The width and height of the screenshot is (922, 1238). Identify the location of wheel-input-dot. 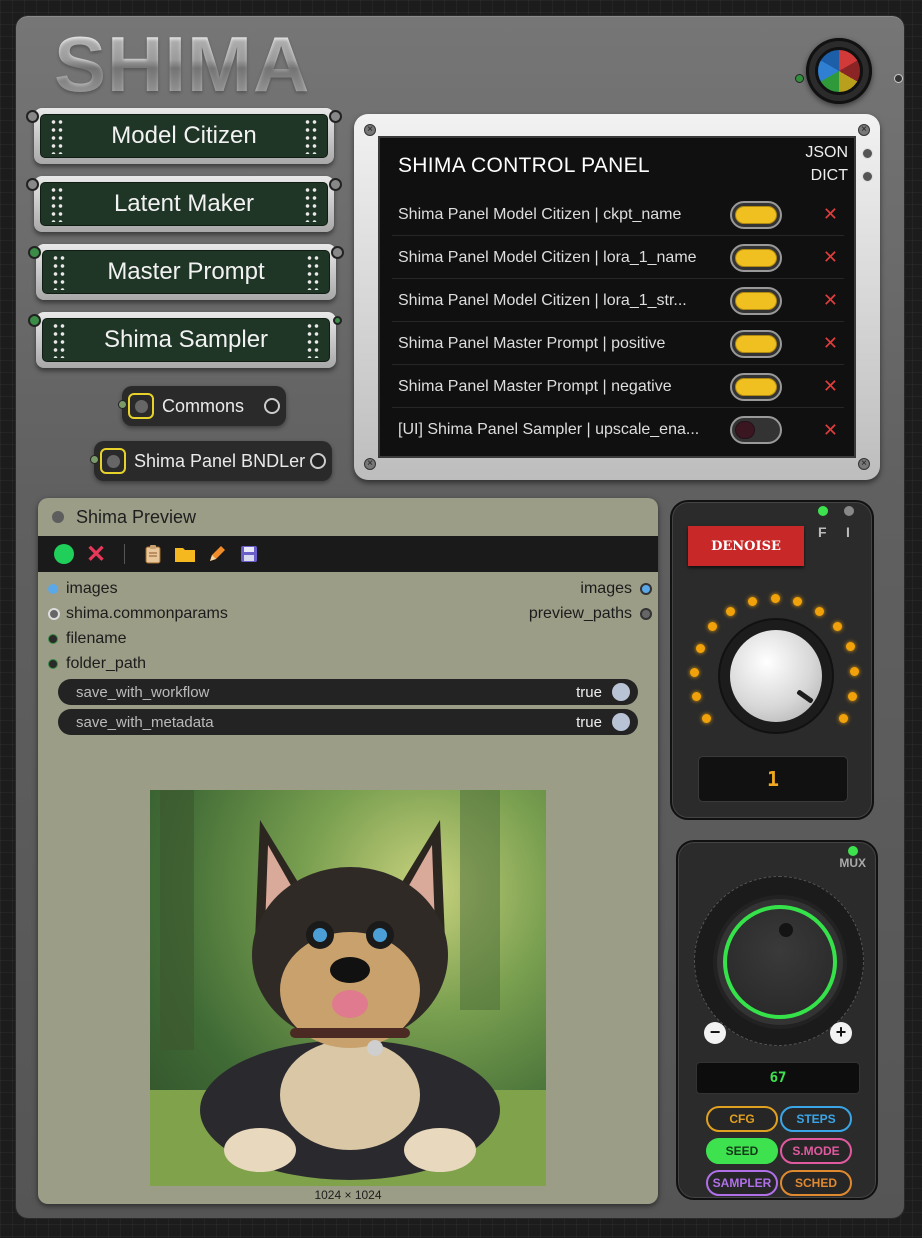
(799, 78).